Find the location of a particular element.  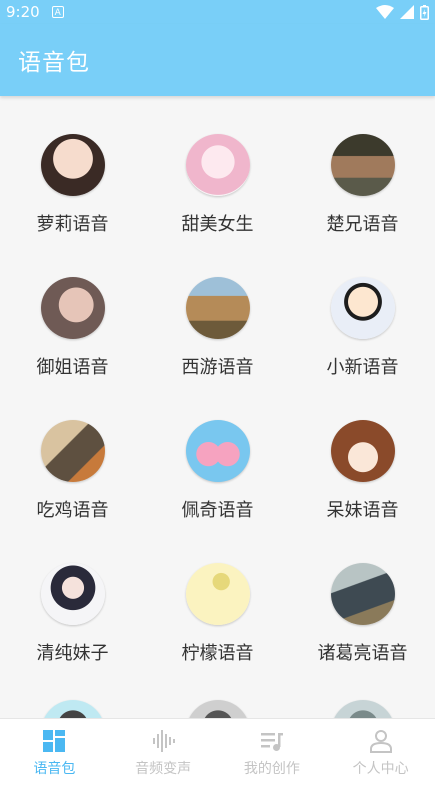

signal-icon is located at coordinates (407, 12).